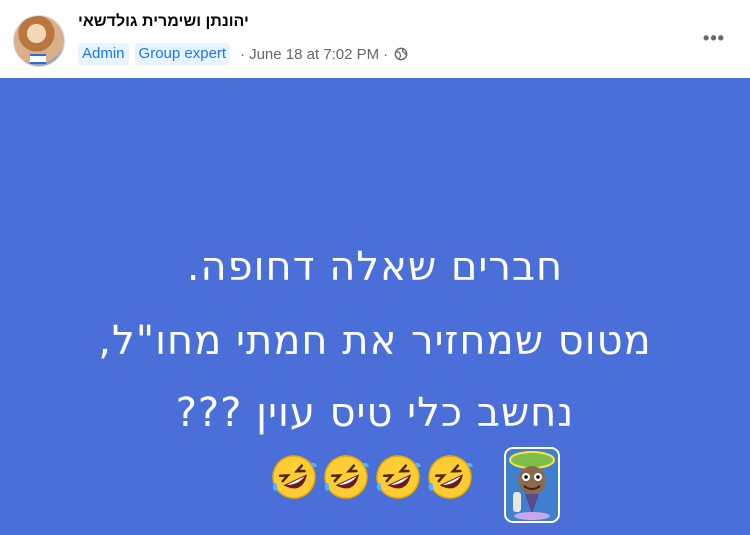 The width and height of the screenshot is (750, 535). Describe the element at coordinates (103, 54) in the screenshot. I see `admin-badge: Admin` at that location.